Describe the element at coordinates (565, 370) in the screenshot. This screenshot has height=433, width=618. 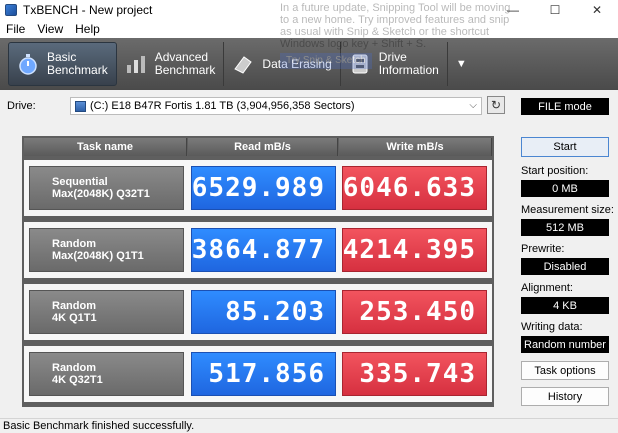
I see `task-options-button: Task options` at that location.